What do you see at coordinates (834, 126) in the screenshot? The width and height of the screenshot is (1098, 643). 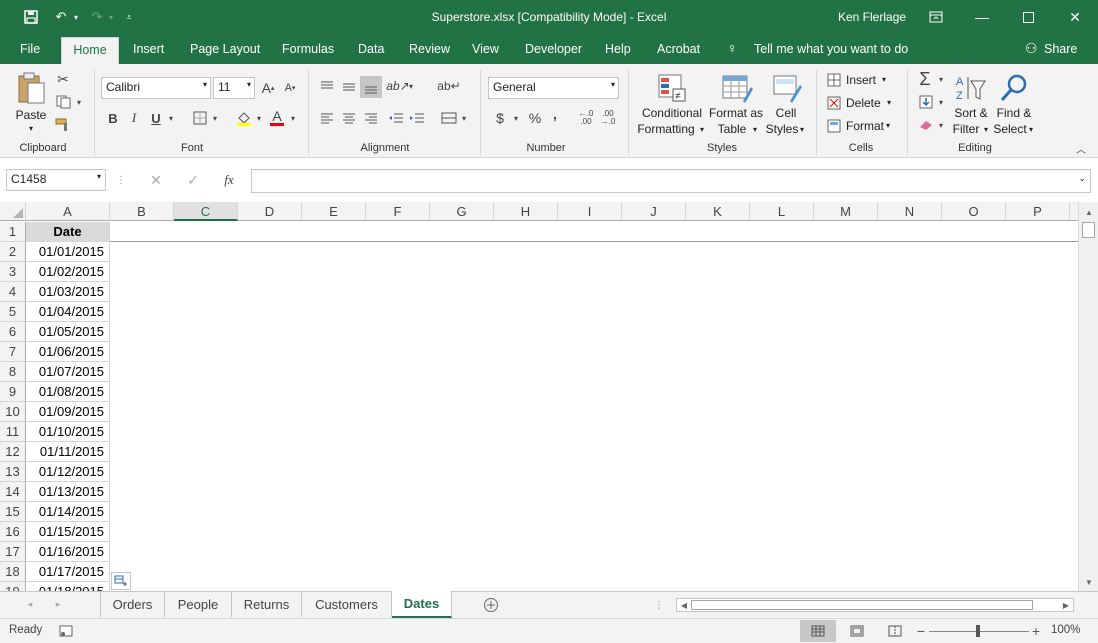 I see `format-cells-icon` at bounding box center [834, 126].